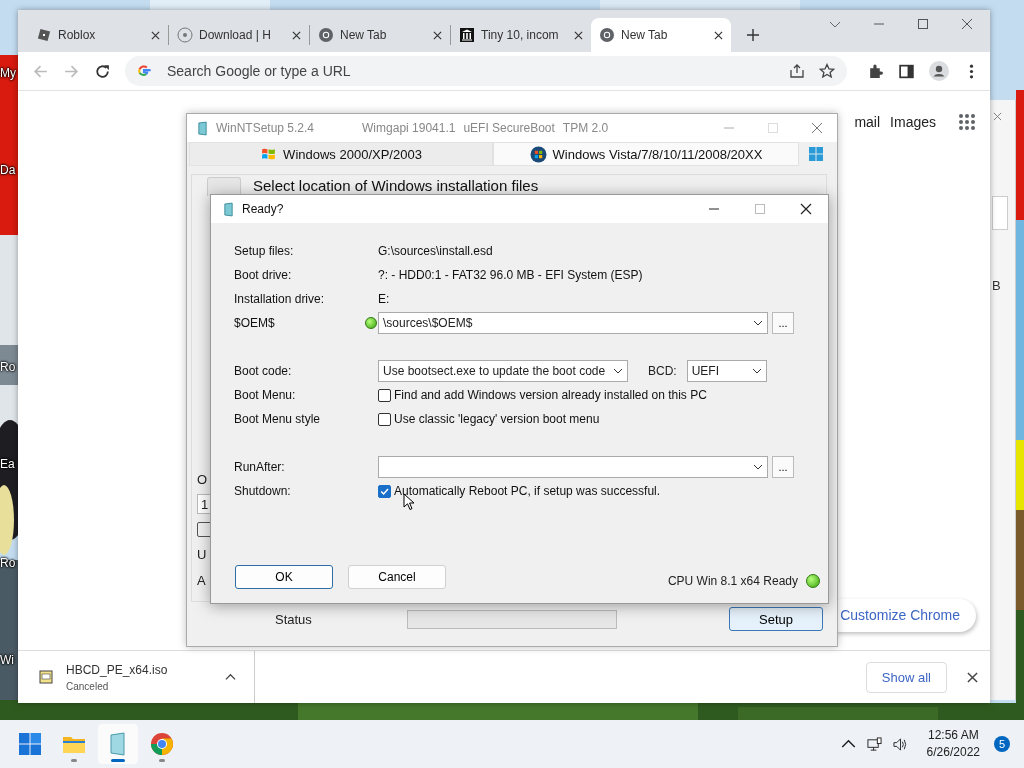  What do you see at coordinates (489, 419) in the screenshot?
I see `checkbox-option: Use classic 'legacy' version boot menu` at bounding box center [489, 419].